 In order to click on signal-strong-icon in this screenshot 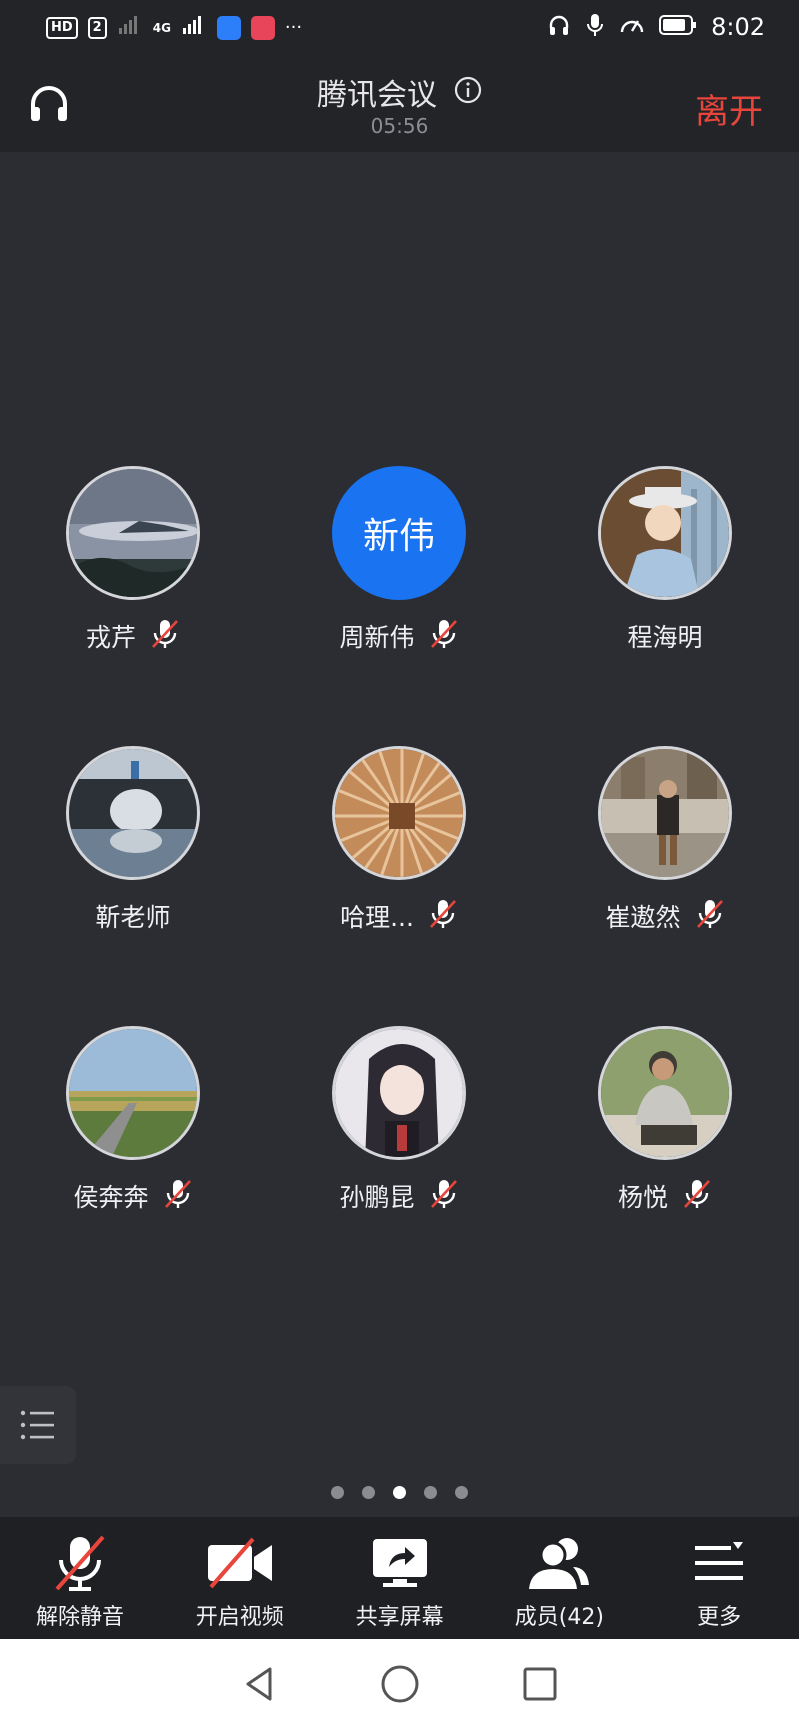, I will do `click(194, 27)`.